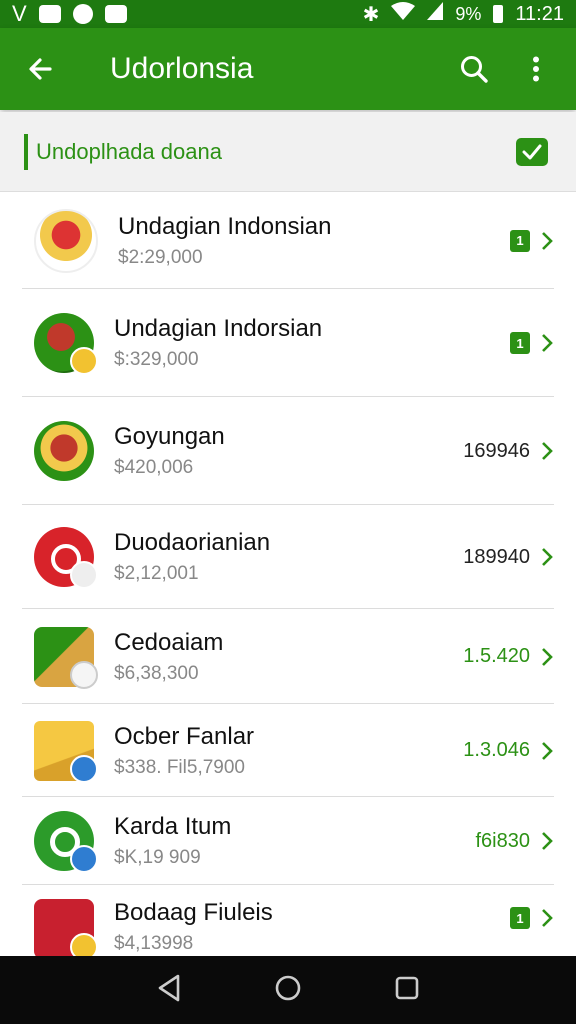 The width and height of the screenshot is (576, 1024). What do you see at coordinates (288, 343) in the screenshot?
I see `list-item: Undagian Indorsian $:329,000 1` at bounding box center [288, 343].